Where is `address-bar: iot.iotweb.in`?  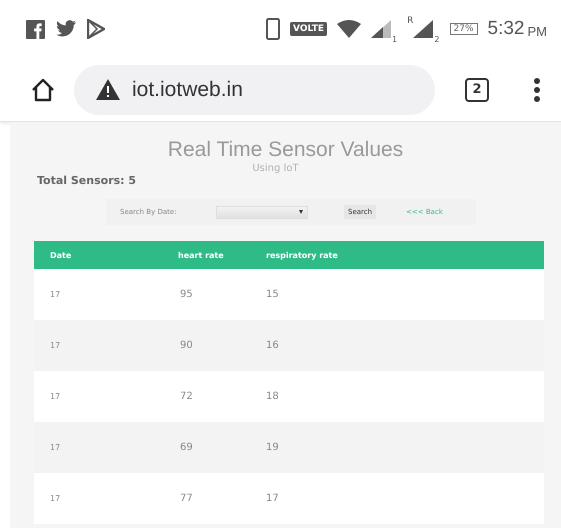 address-bar: iot.iotweb.in is located at coordinates (254, 89).